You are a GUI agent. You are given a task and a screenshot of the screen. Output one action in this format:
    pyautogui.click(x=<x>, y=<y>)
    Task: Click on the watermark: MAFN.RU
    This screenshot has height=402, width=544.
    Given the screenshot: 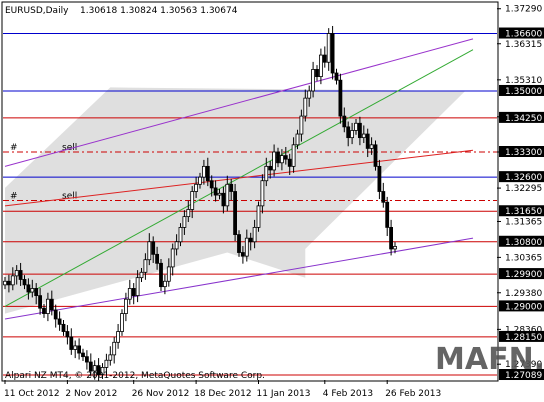 What is the action you would take?
    pyautogui.click(x=489, y=359)
    